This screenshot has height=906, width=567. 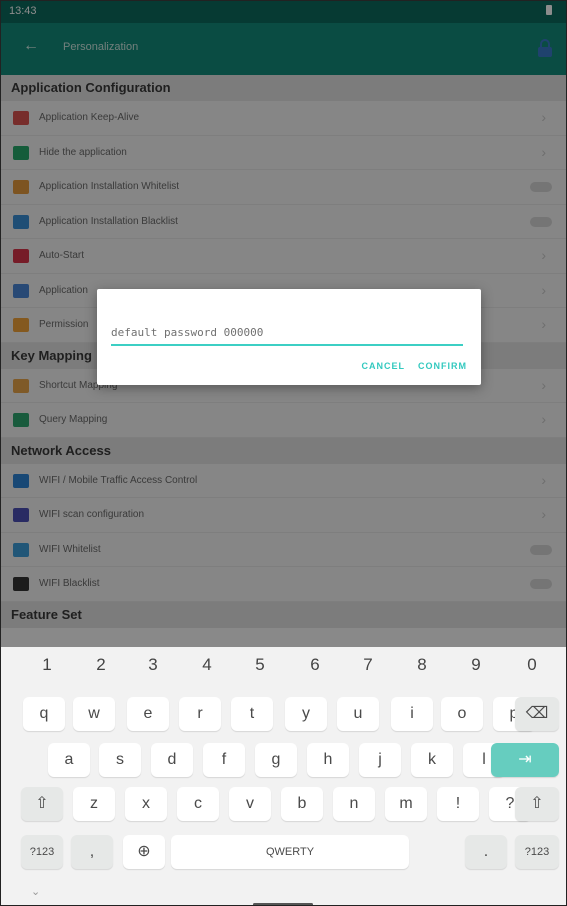 What do you see at coordinates (476, 665) in the screenshot?
I see `number-key: 9` at bounding box center [476, 665].